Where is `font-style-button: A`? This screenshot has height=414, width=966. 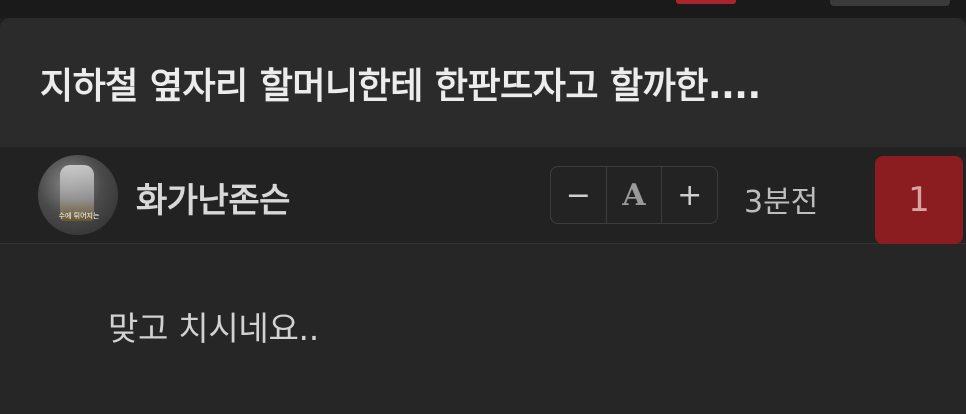 font-style-button: A is located at coordinates (633, 195).